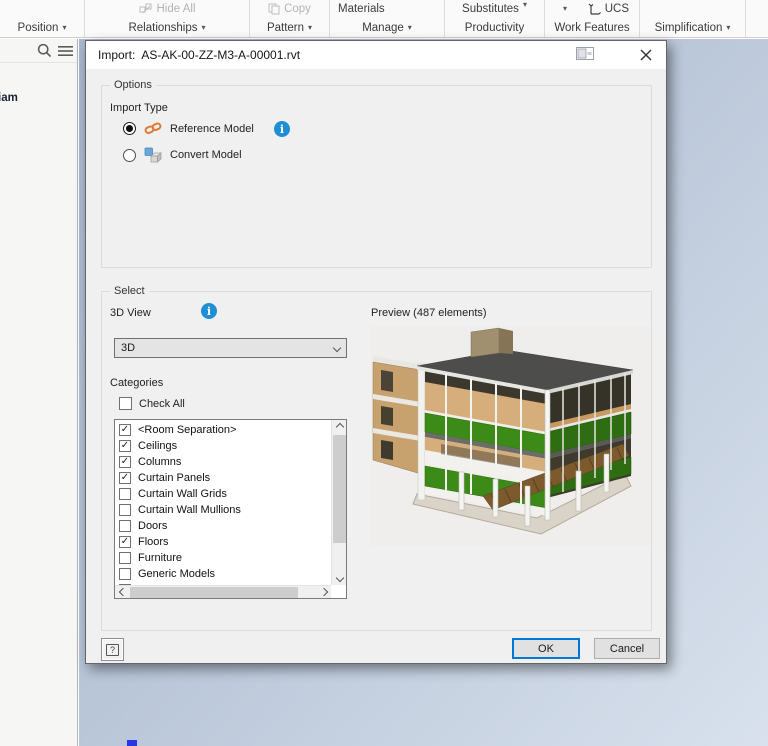 The width and height of the screenshot is (768, 746). What do you see at coordinates (206, 155) in the screenshot?
I see `convert-model-label: Convert Model` at bounding box center [206, 155].